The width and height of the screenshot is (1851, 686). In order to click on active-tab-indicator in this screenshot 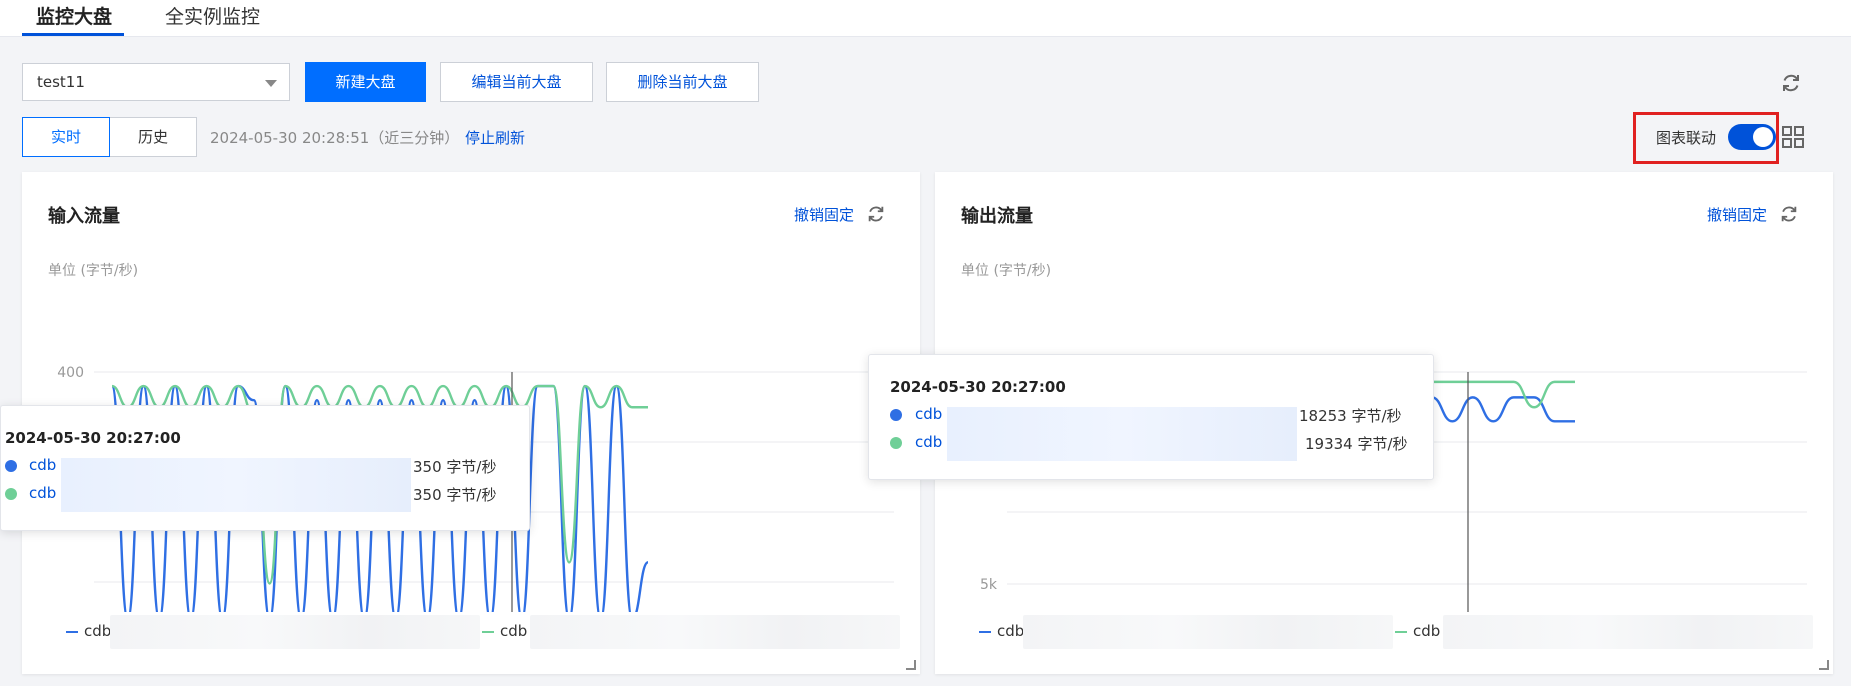, I will do `click(73, 34)`.